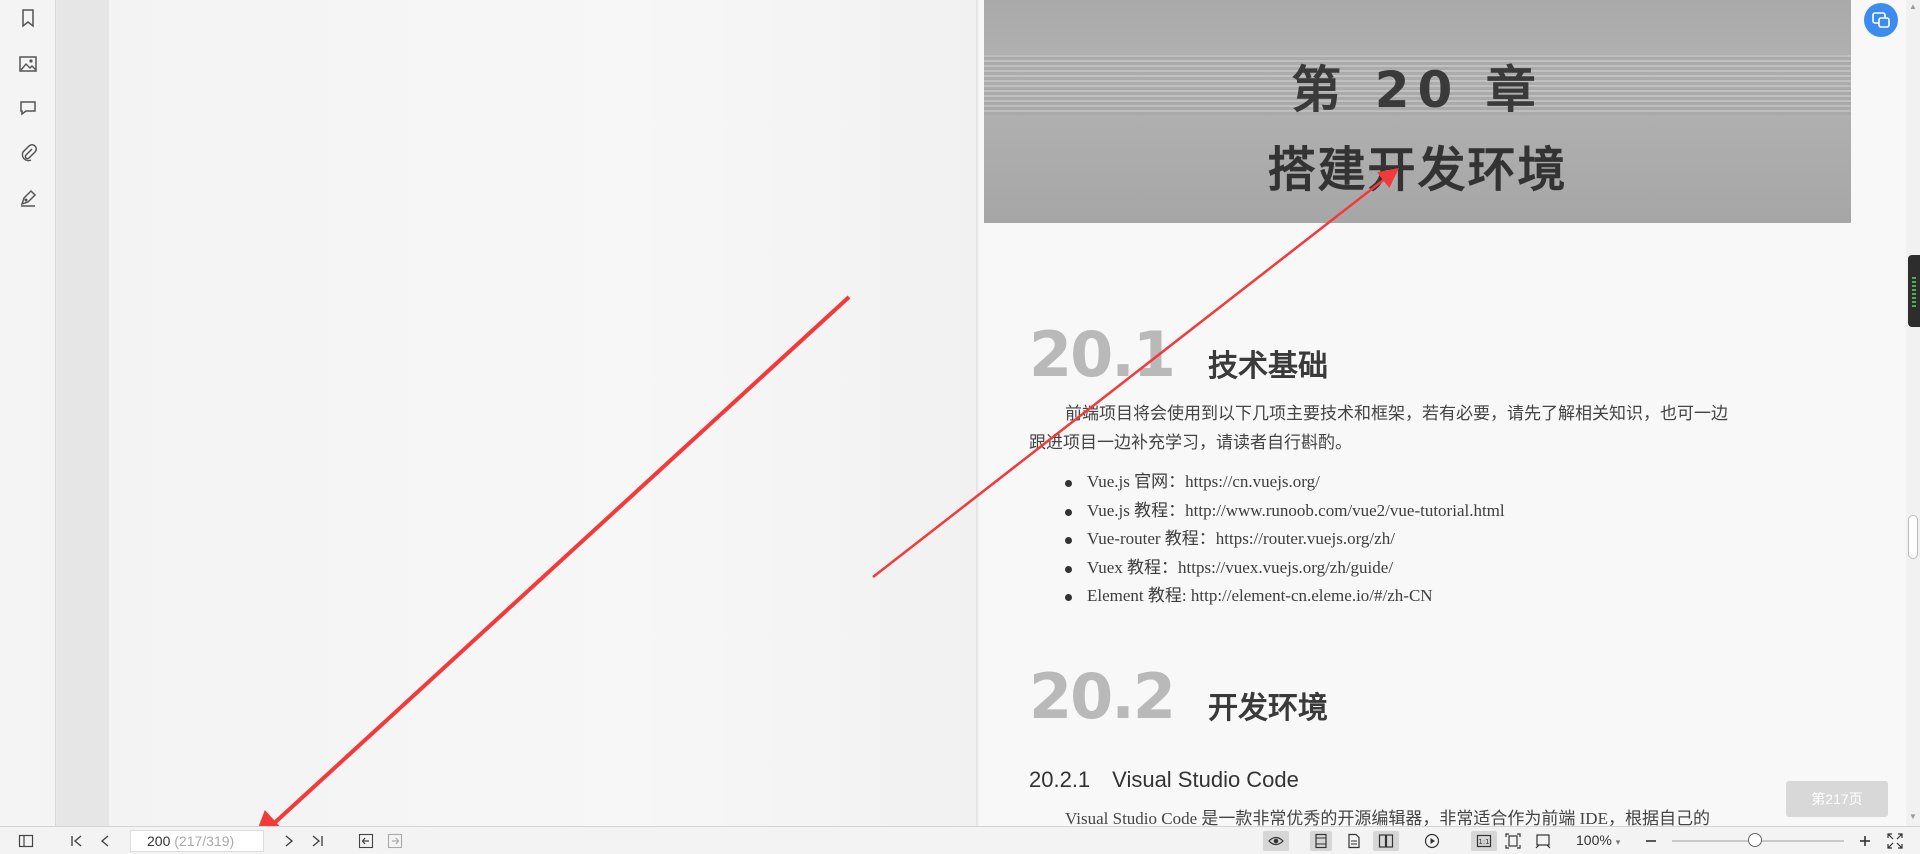  What do you see at coordinates (1914, 291) in the screenshot?
I see `side-panel-handle` at bounding box center [1914, 291].